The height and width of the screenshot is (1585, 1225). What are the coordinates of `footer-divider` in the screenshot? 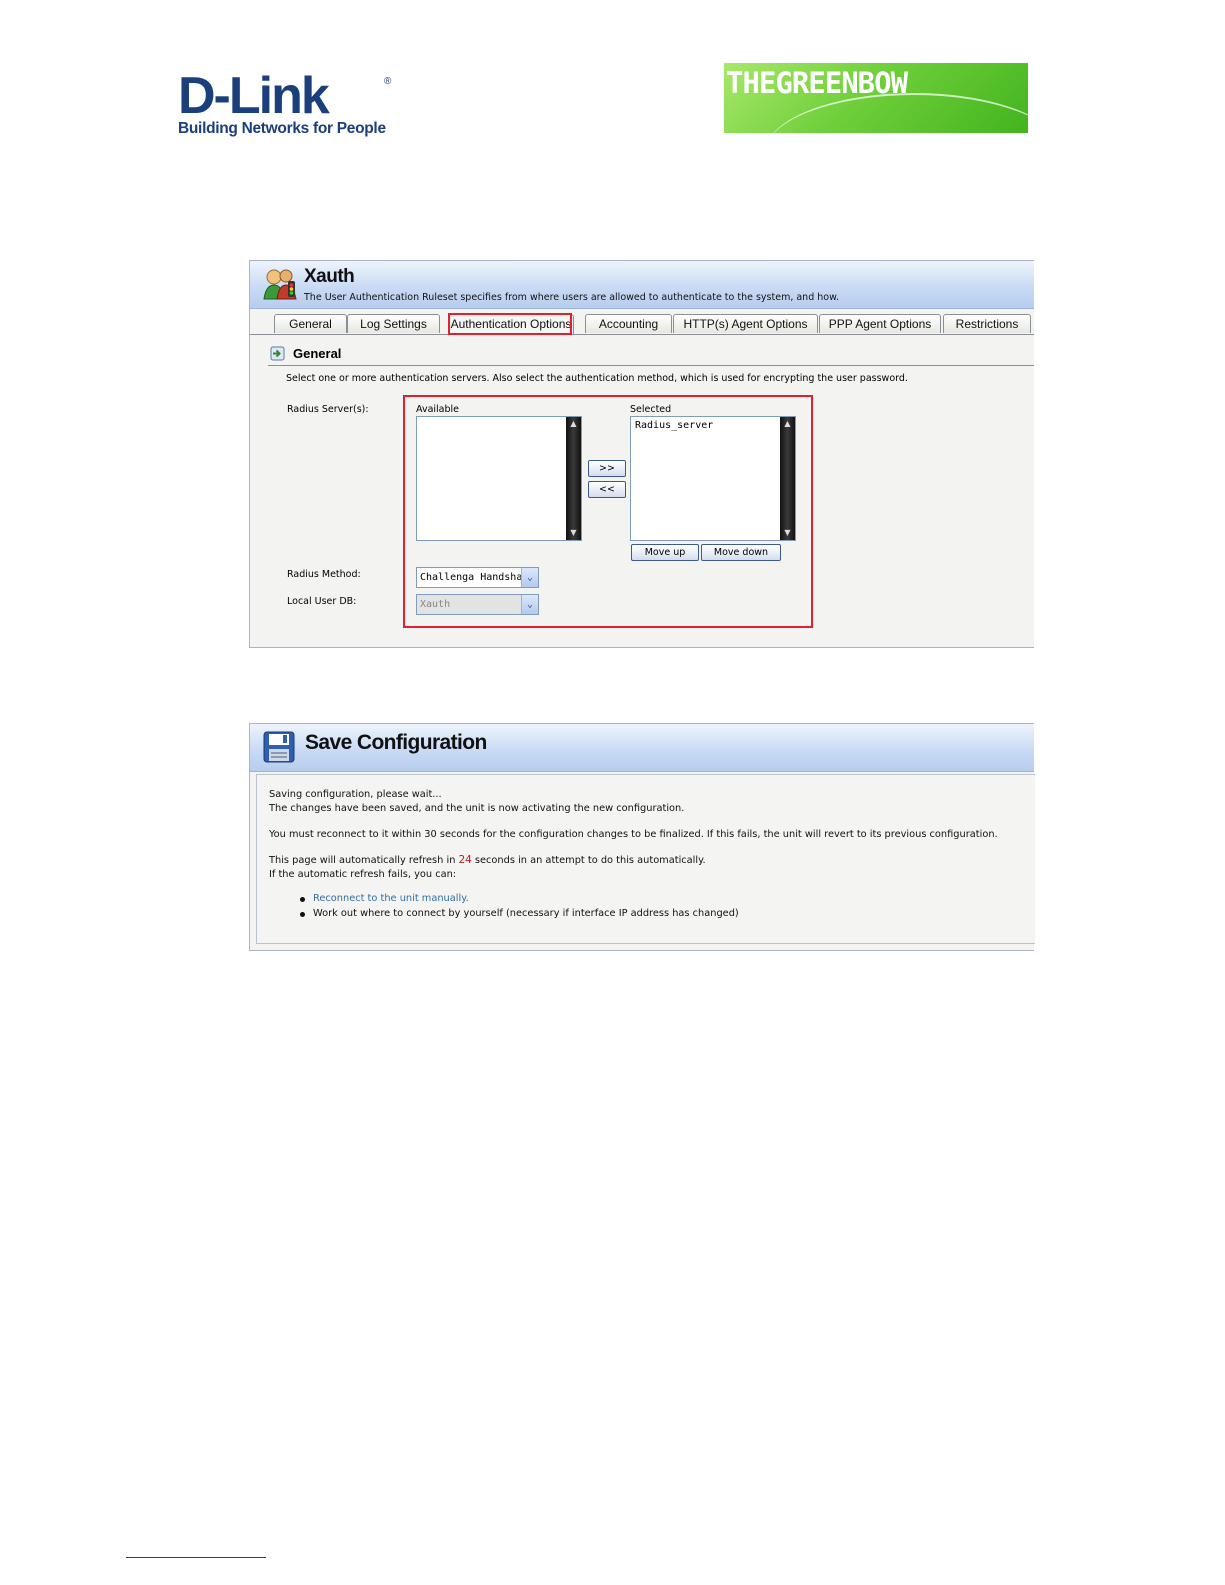 It's located at (196, 1557).